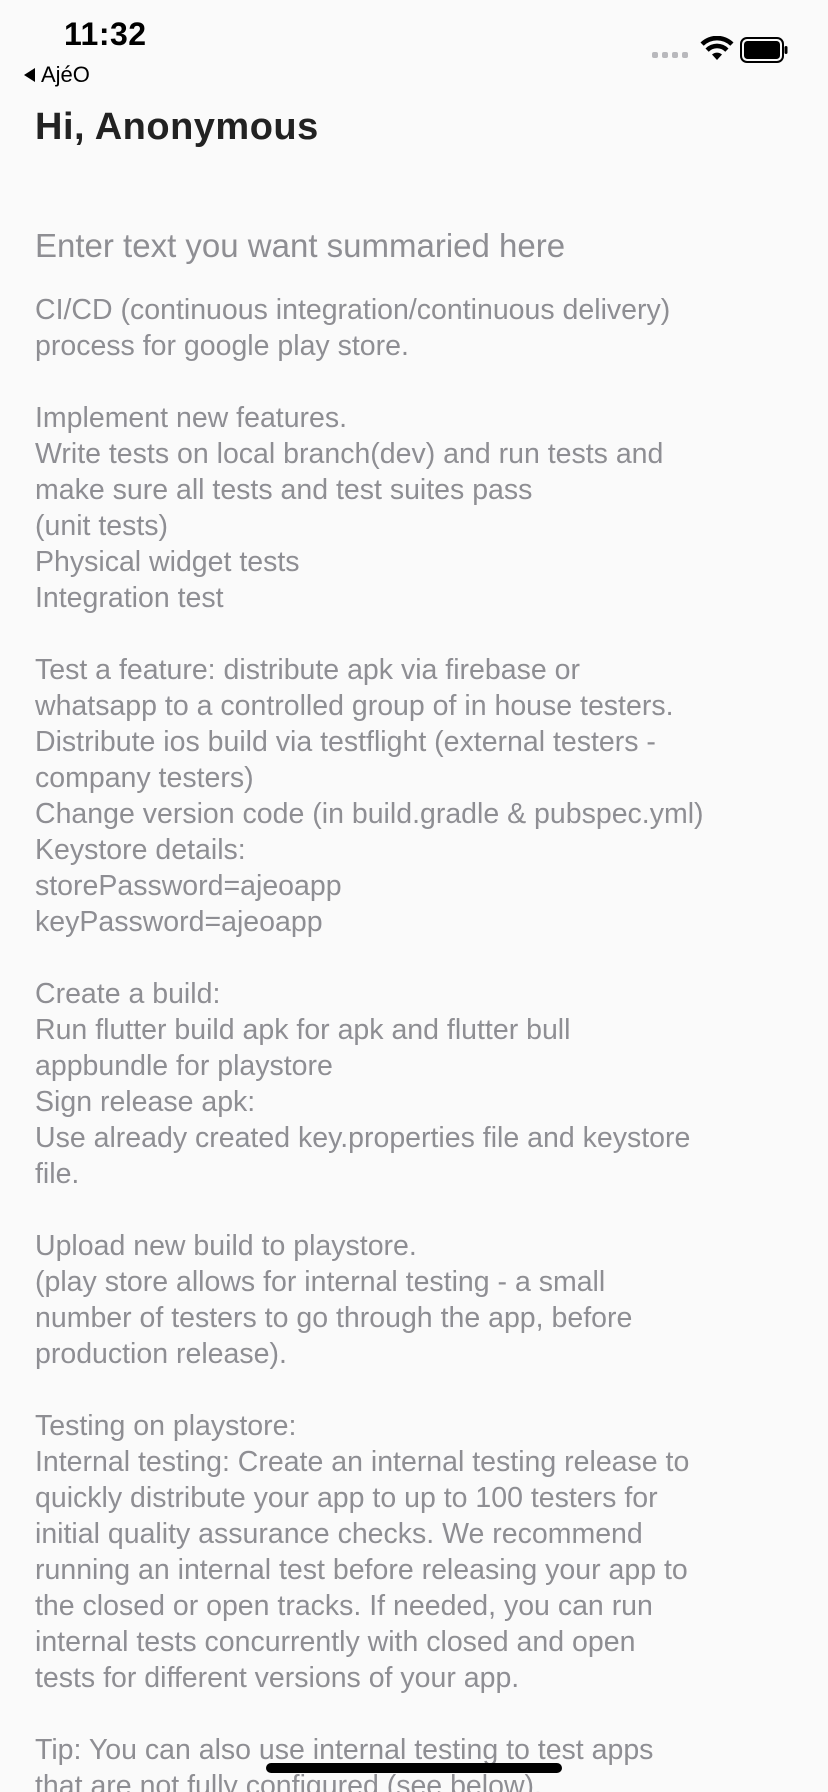 Image resolution: width=828 pixels, height=1792 pixels. I want to click on input-placeholder: Enter text you want summaried here, so click(300, 245).